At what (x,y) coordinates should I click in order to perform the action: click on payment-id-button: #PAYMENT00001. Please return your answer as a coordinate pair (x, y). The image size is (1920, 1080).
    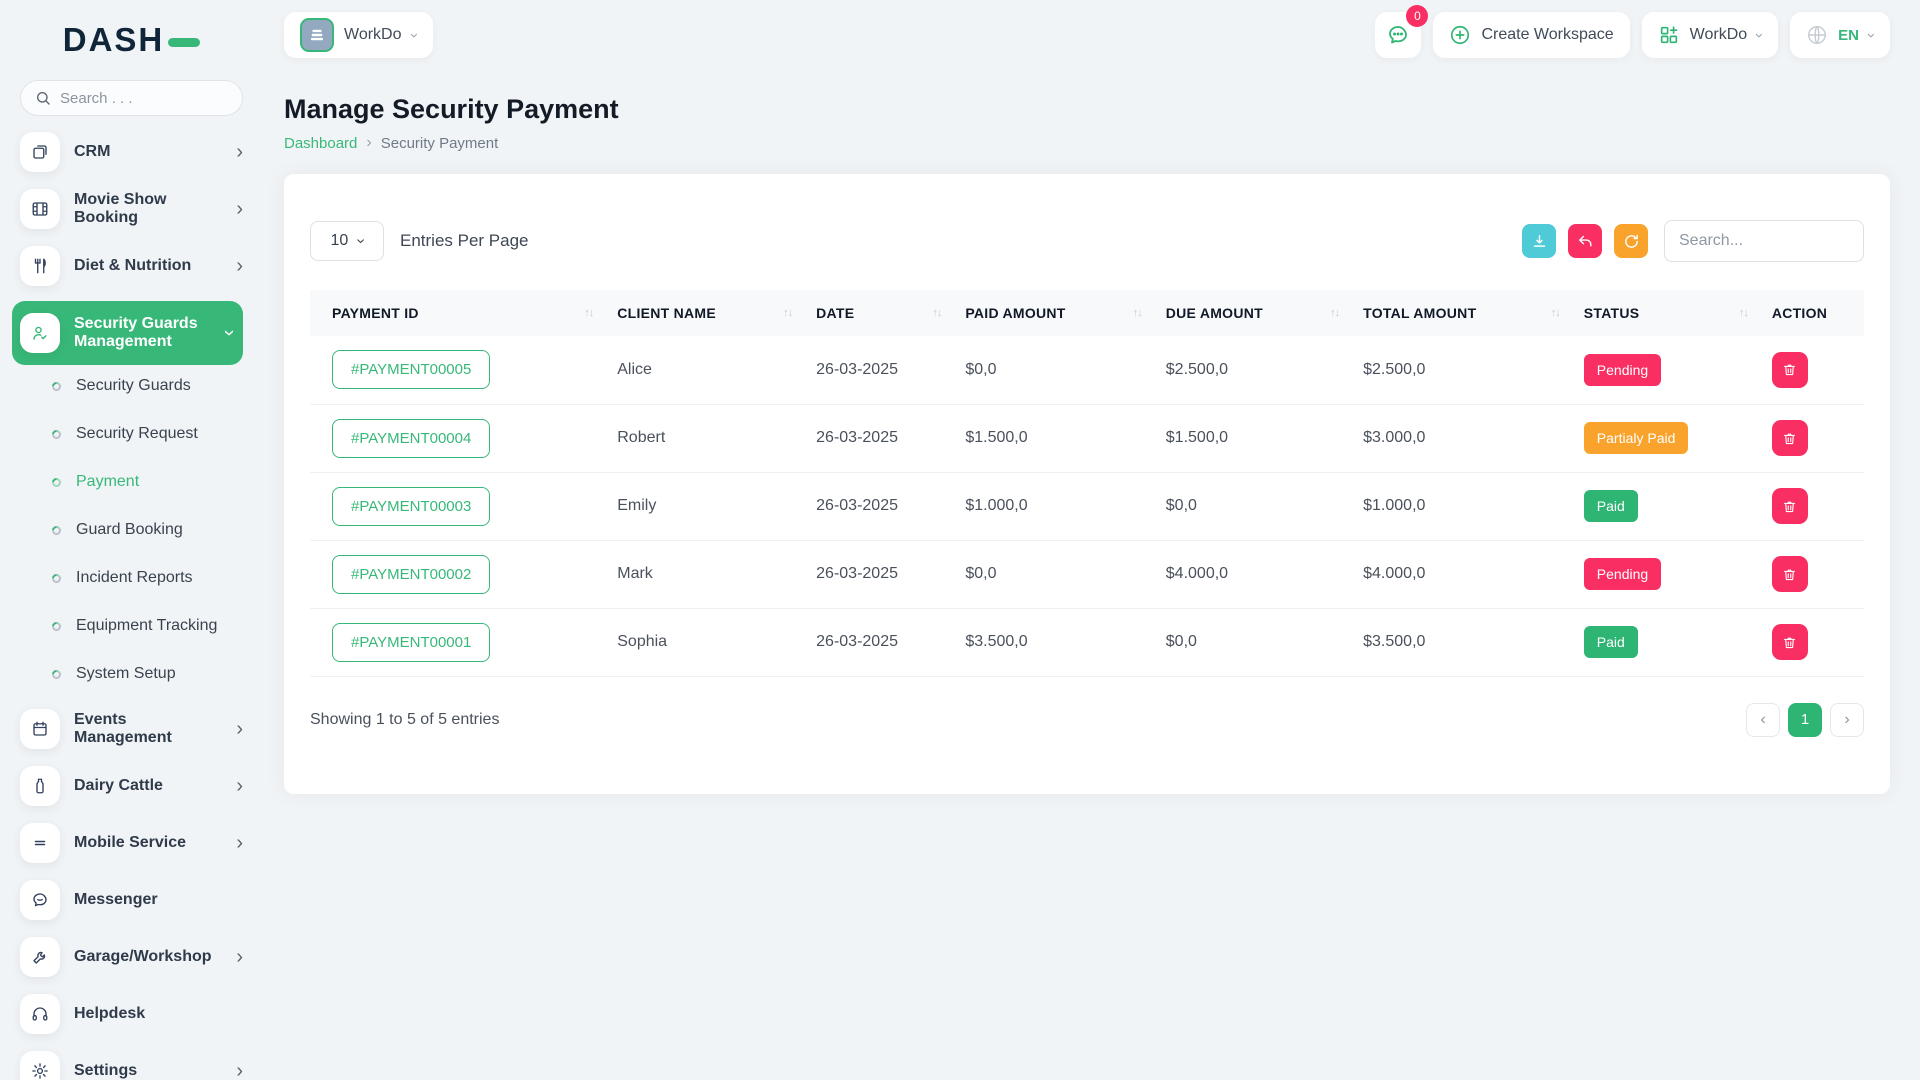
    Looking at the image, I should click on (411, 642).